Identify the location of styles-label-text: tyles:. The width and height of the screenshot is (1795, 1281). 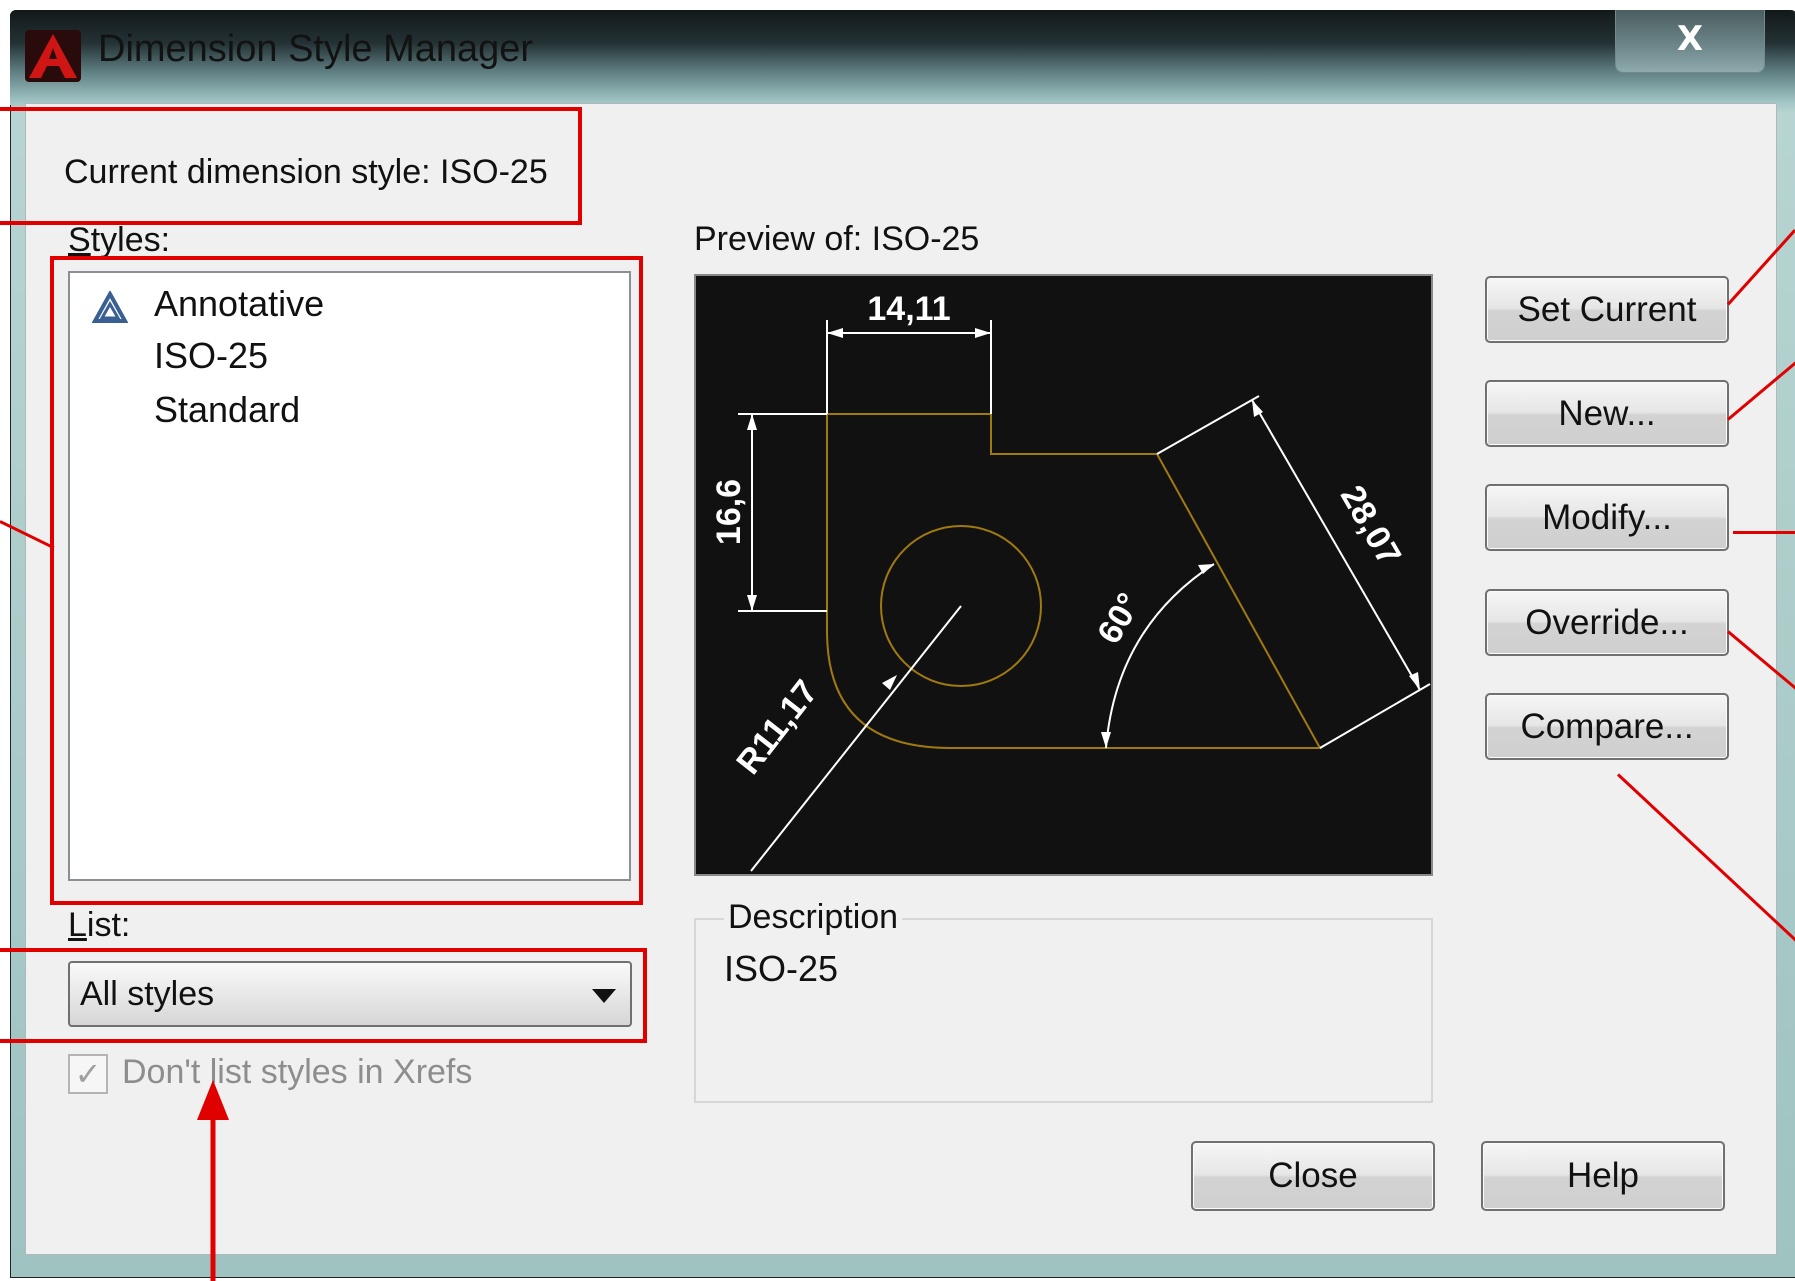
(130, 240).